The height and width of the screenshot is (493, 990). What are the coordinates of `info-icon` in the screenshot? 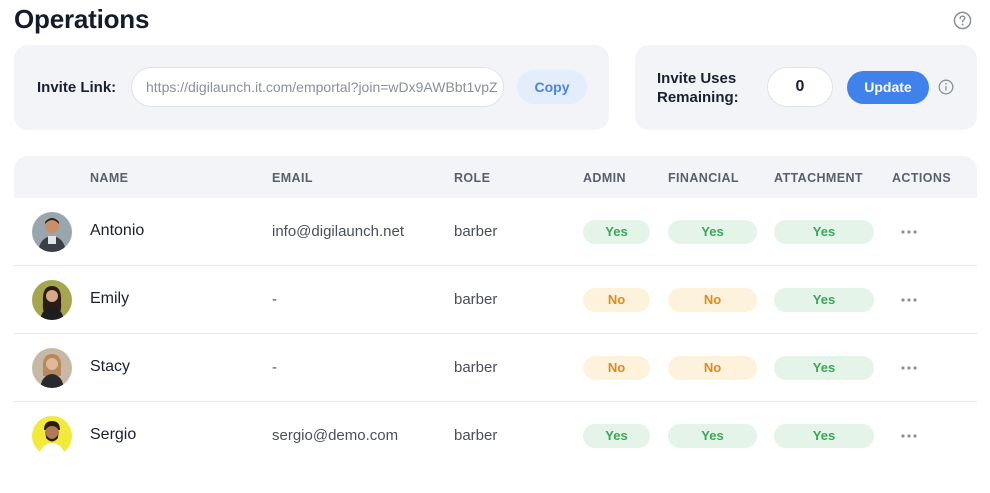 It's located at (946, 87).